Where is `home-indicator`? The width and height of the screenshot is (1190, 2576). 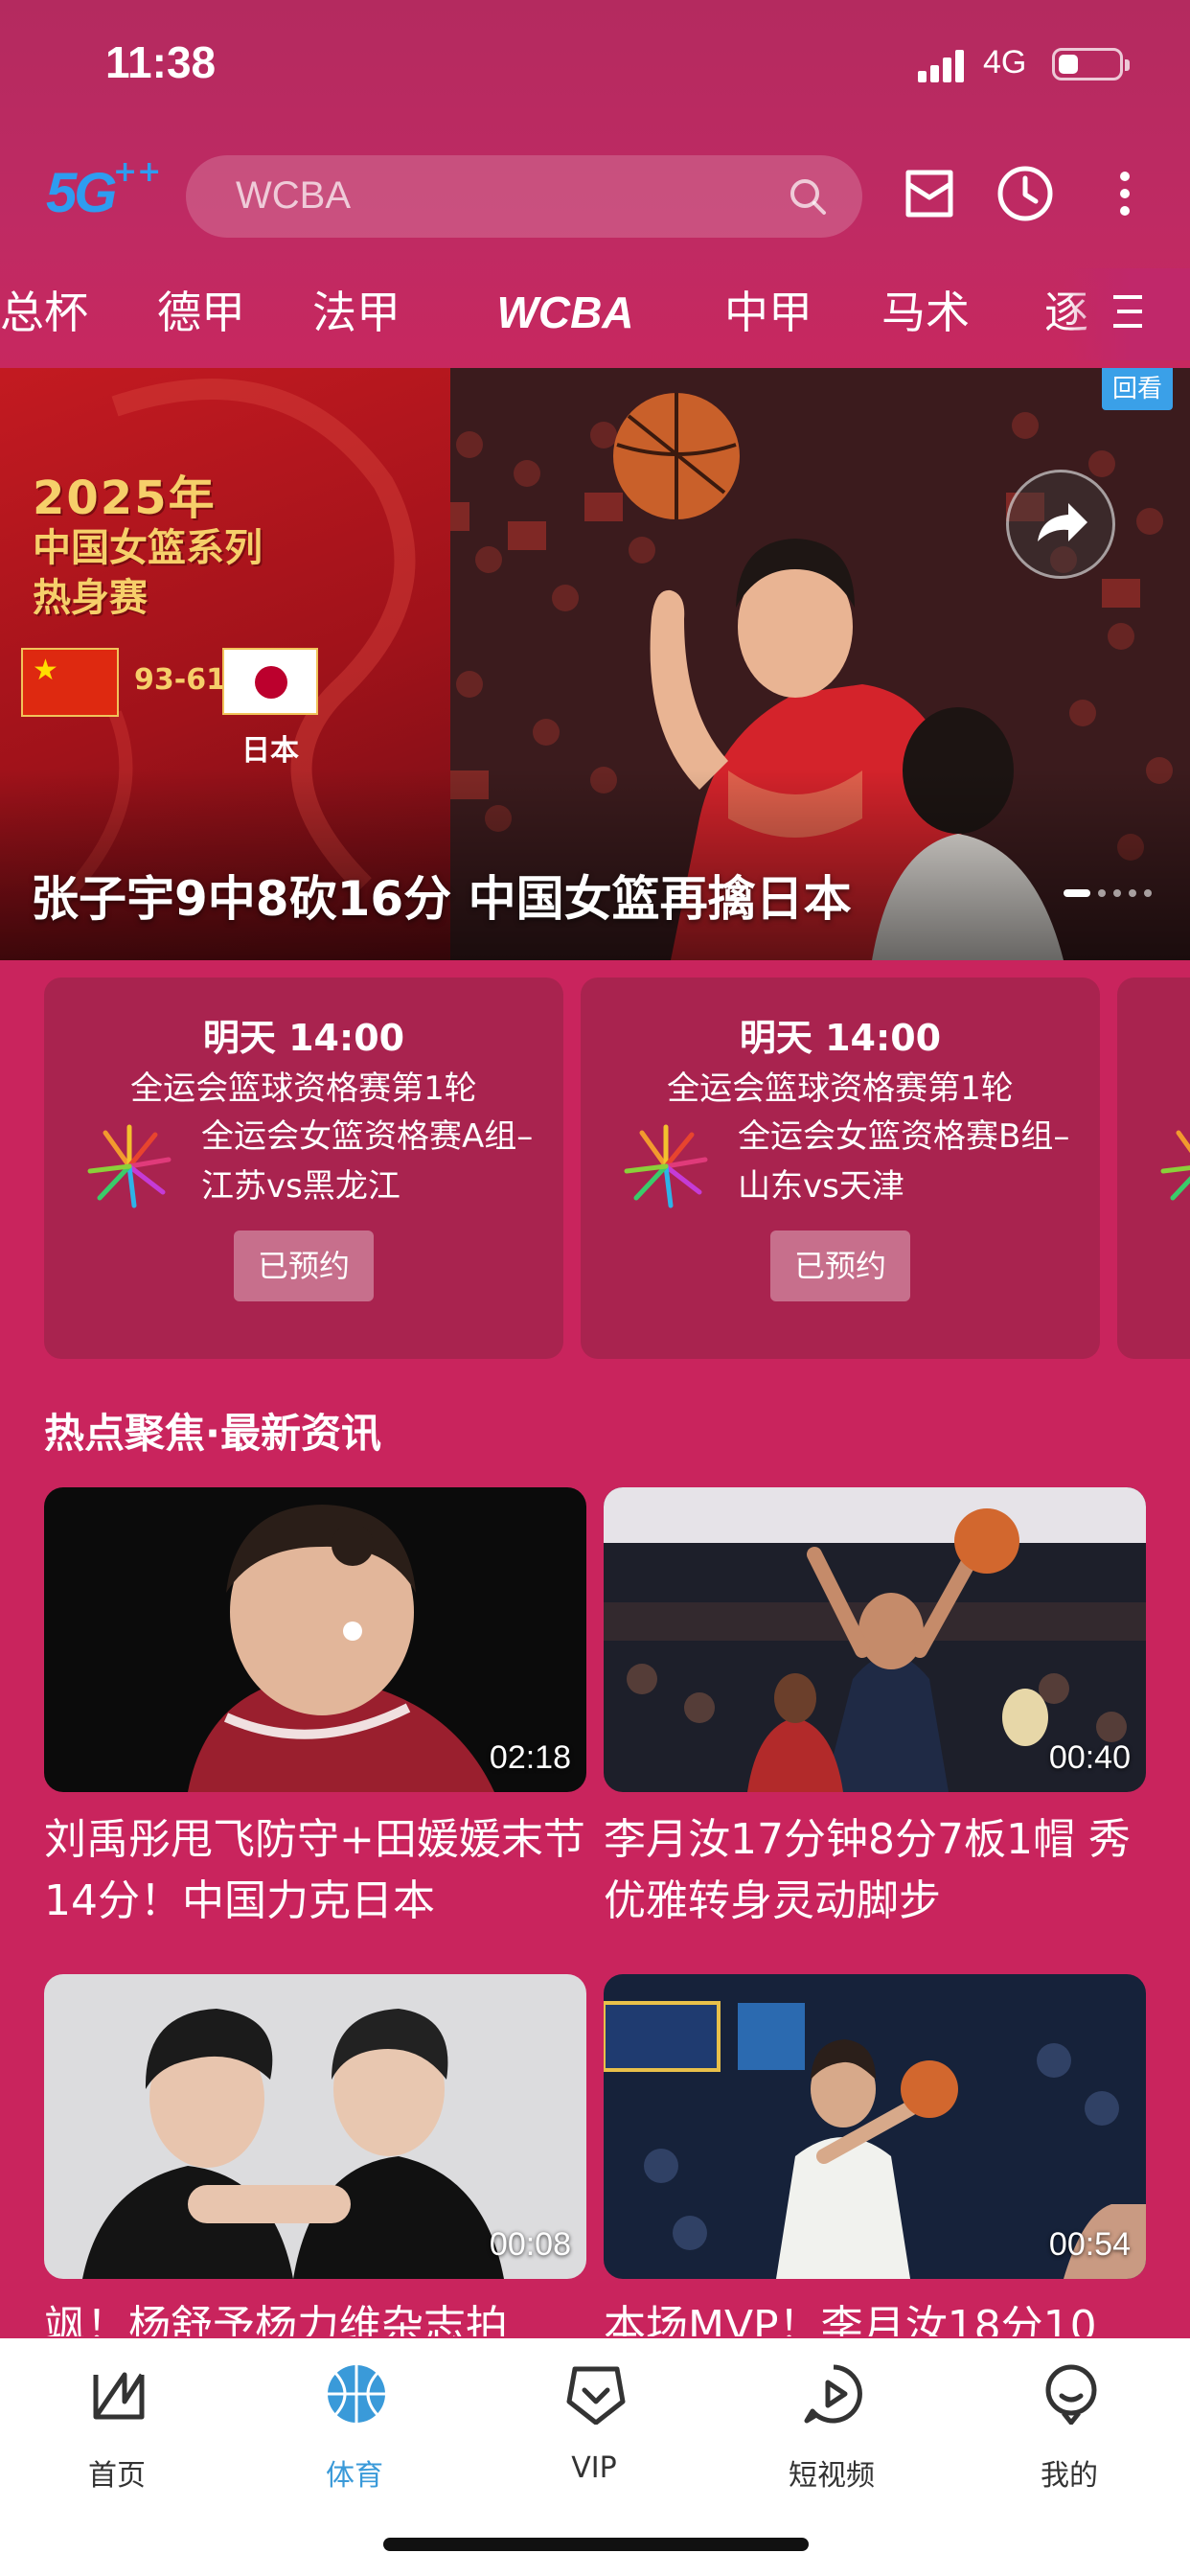
home-indicator is located at coordinates (596, 2544).